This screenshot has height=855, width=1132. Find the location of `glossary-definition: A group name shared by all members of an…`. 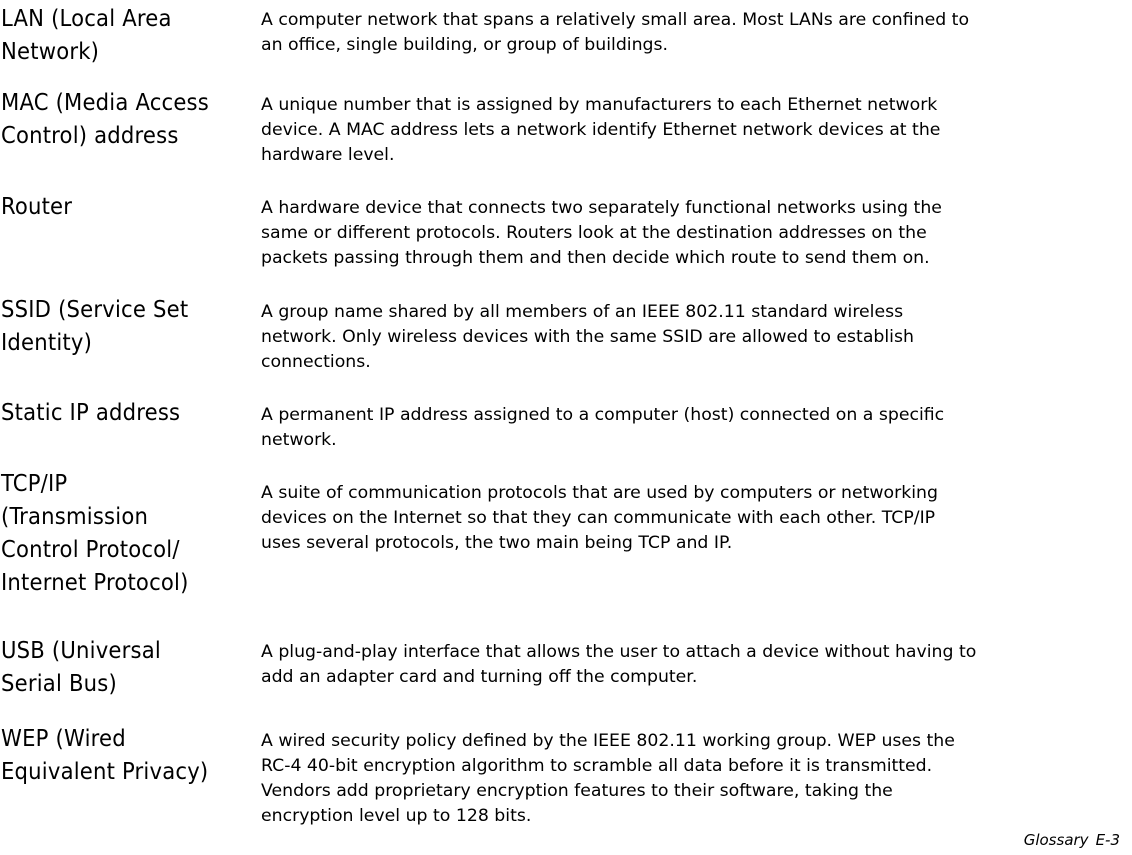

glossary-definition: A group name shared by all members of an… is located at coordinates (587, 337).